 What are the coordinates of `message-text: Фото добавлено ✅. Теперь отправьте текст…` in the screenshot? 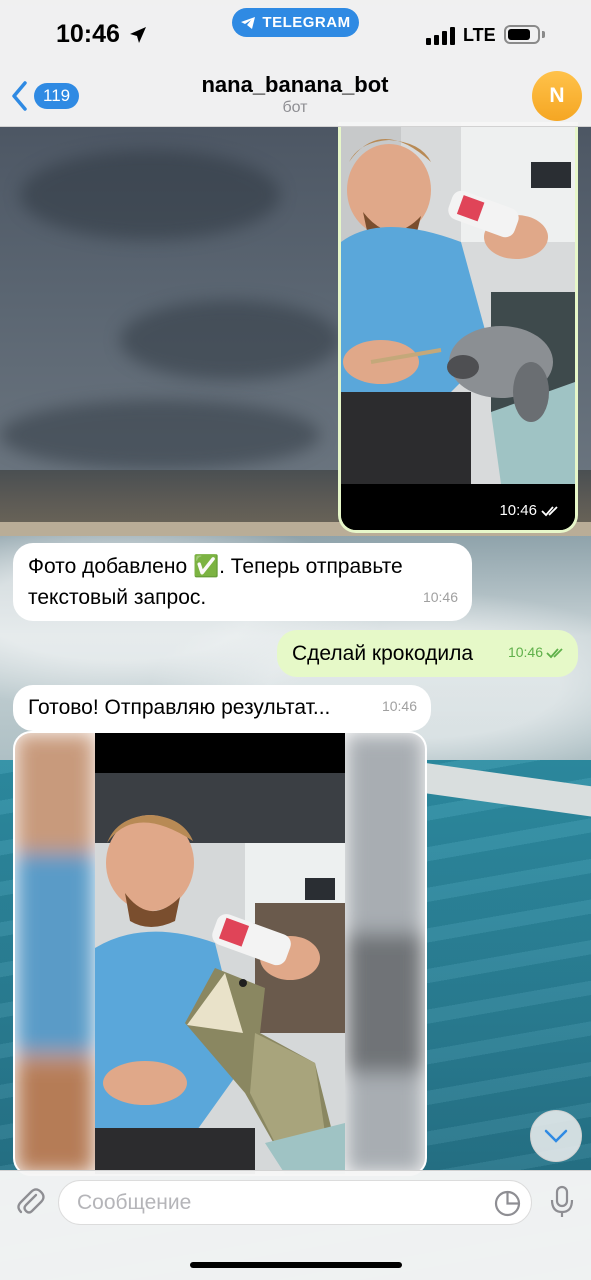 It's located at (215, 582).